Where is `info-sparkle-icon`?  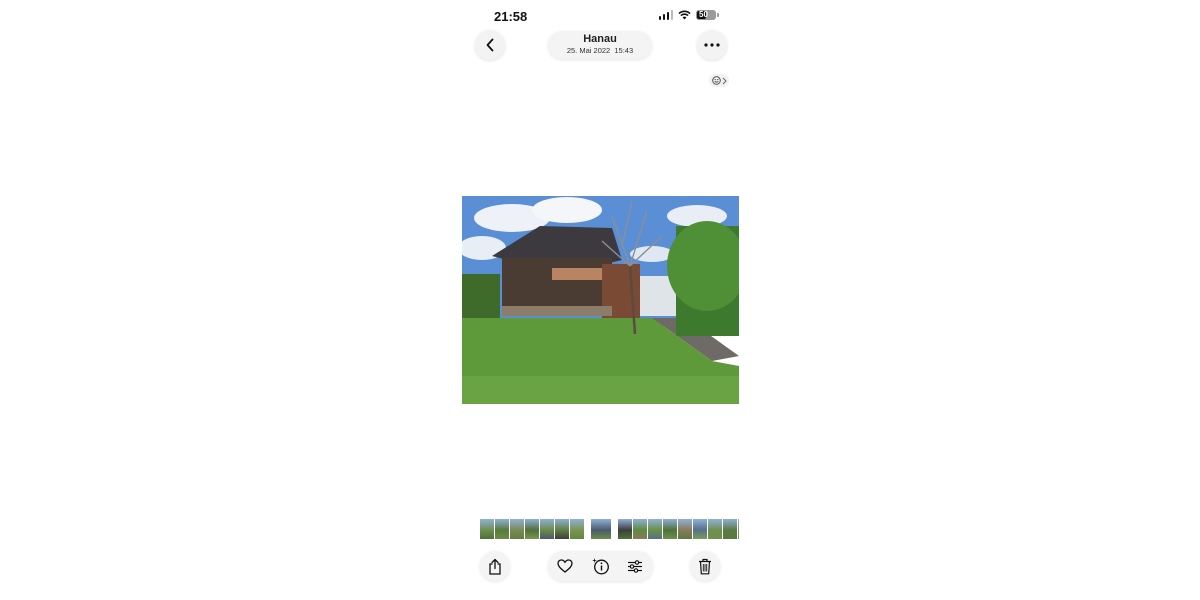
info-sparkle-icon is located at coordinates (600, 566).